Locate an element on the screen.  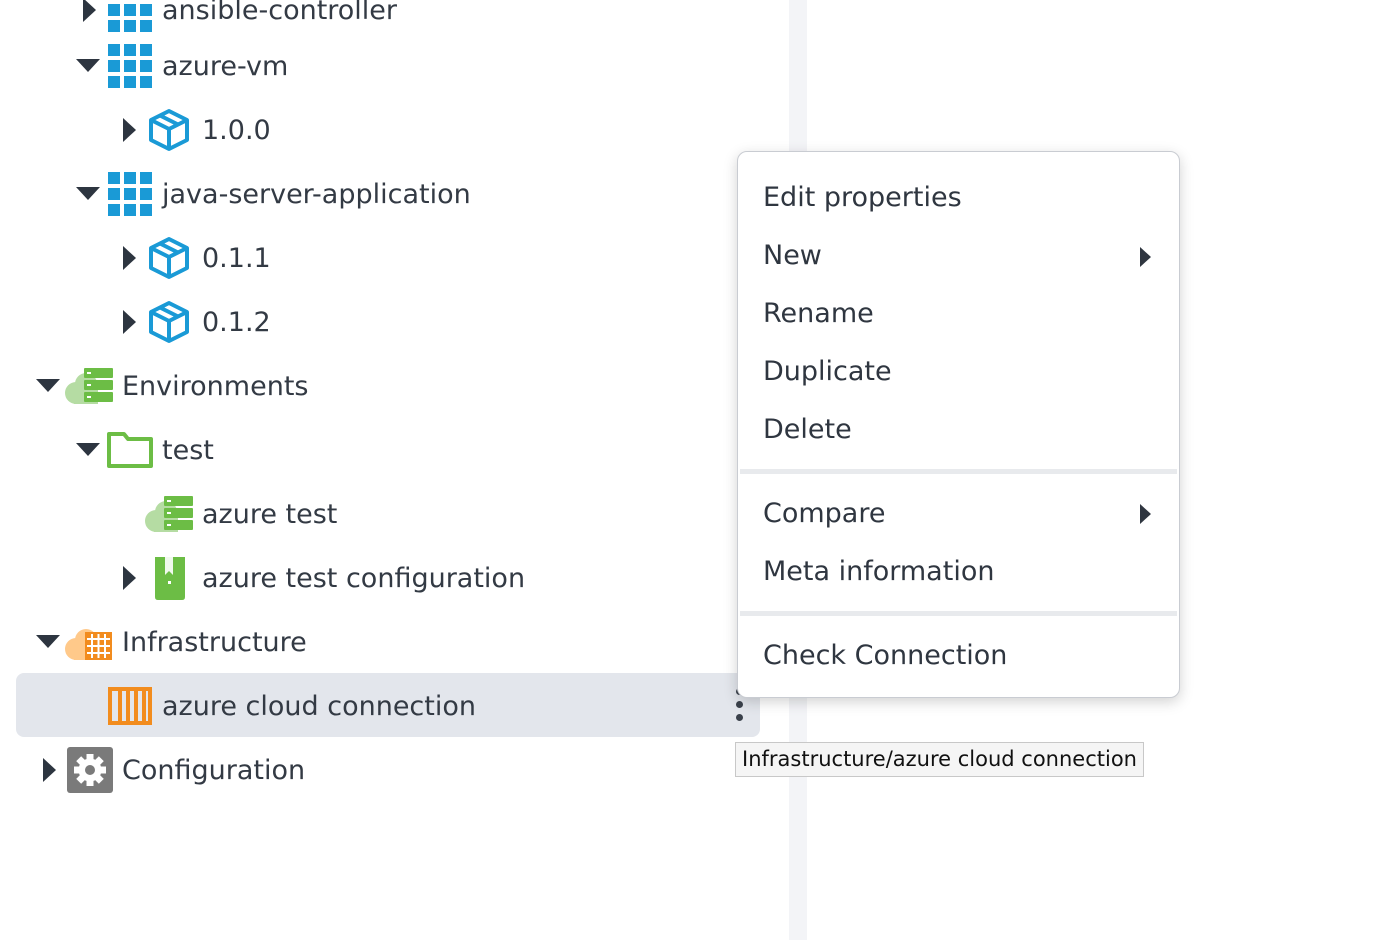
menu-item-compare: Compare is located at coordinates (824, 513).